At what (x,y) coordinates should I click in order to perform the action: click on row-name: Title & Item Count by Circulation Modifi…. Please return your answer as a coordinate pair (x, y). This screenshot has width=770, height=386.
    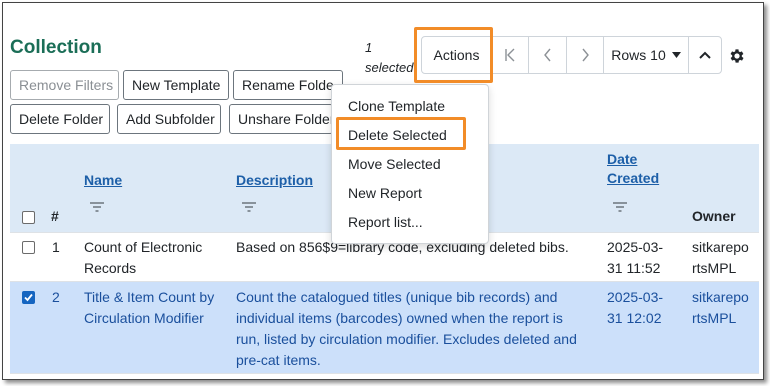
    Looking at the image, I should click on (149, 308).